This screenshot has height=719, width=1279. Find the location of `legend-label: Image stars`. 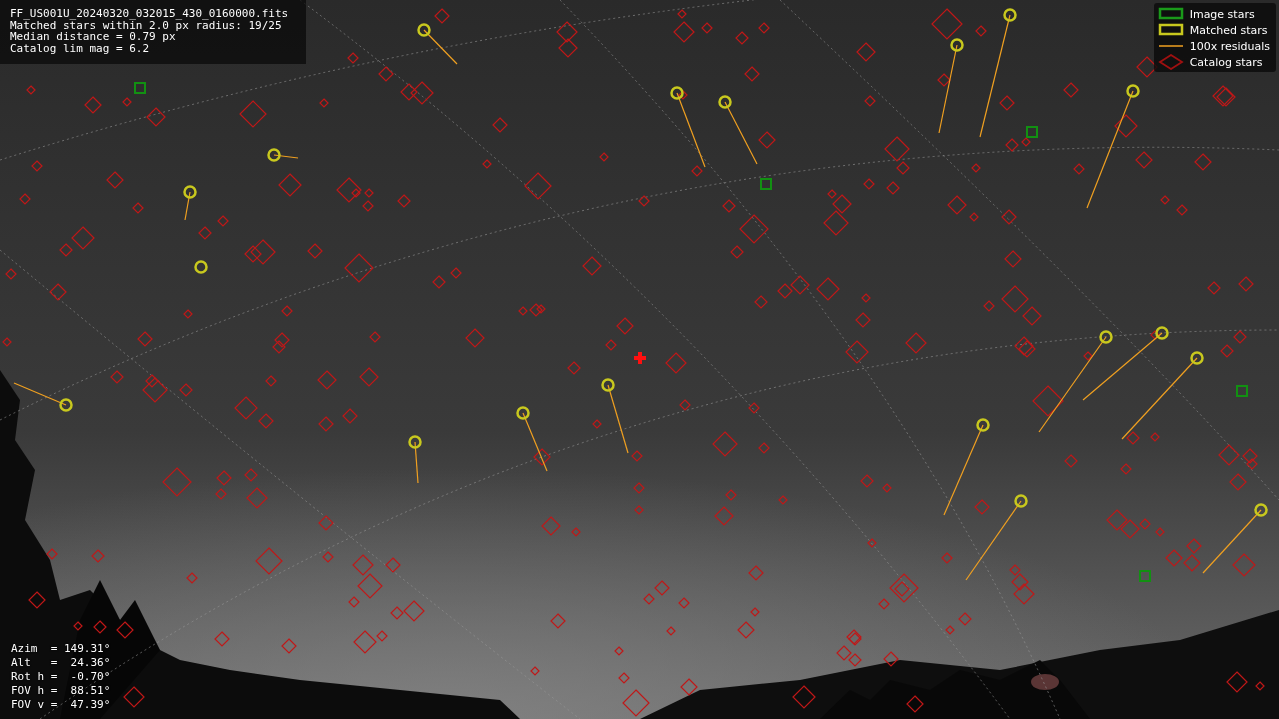

legend-label: Image stars is located at coordinates (1222, 14).